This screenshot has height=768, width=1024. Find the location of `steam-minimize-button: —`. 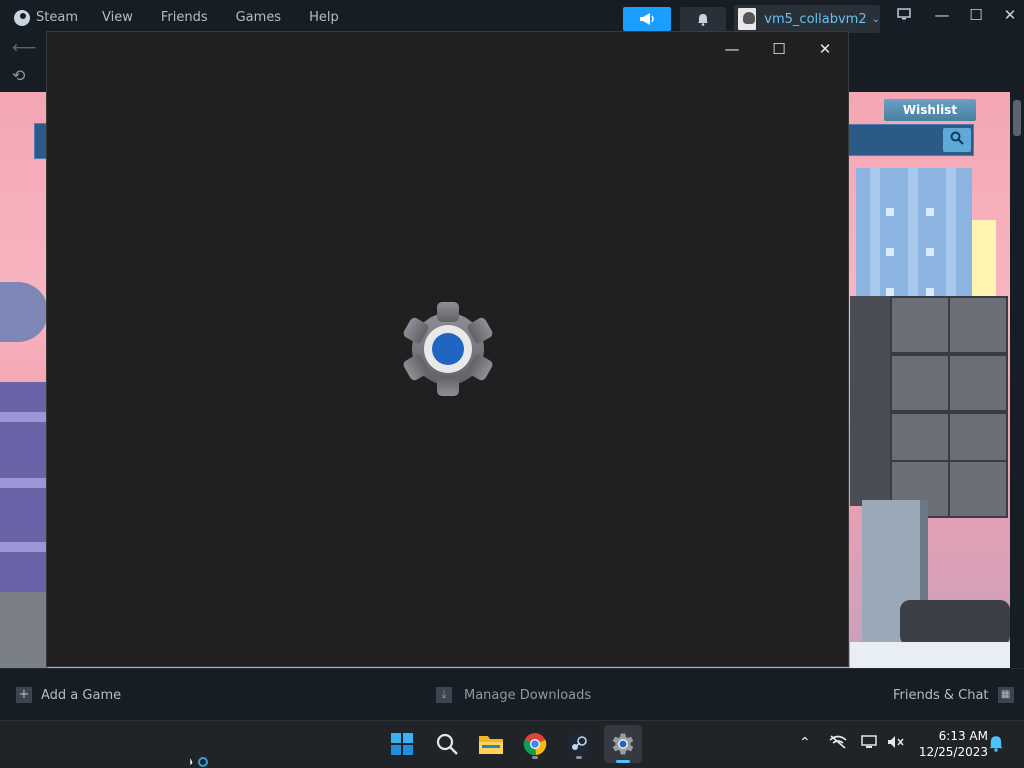

steam-minimize-button: — is located at coordinates (942, 15).